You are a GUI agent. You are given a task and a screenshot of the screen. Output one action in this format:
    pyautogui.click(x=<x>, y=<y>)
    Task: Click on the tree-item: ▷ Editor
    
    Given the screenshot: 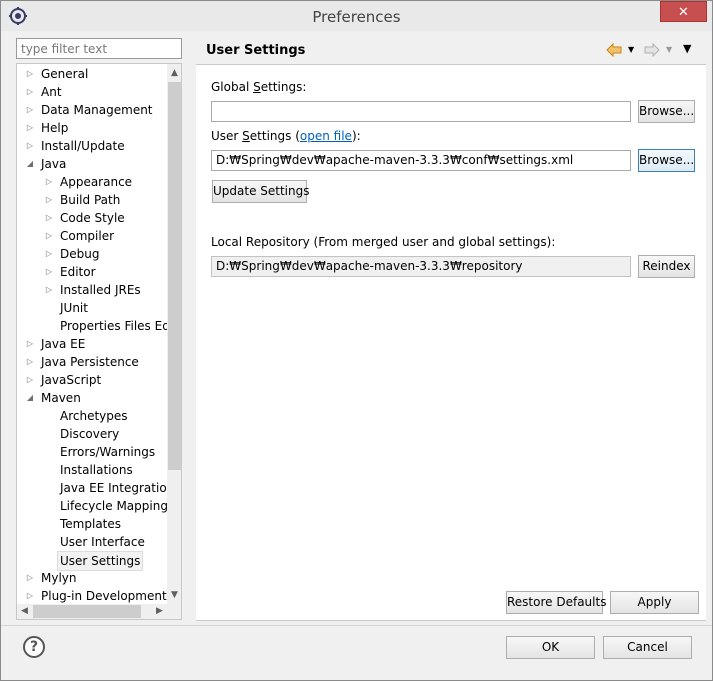 What is the action you would take?
    pyautogui.click(x=92, y=272)
    